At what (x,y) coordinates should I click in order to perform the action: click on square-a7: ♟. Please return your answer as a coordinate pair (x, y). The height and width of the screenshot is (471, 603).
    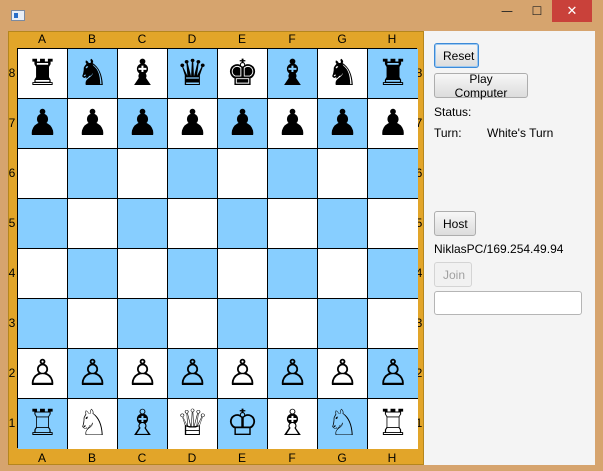
    Looking at the image, I should click on (43, 124).